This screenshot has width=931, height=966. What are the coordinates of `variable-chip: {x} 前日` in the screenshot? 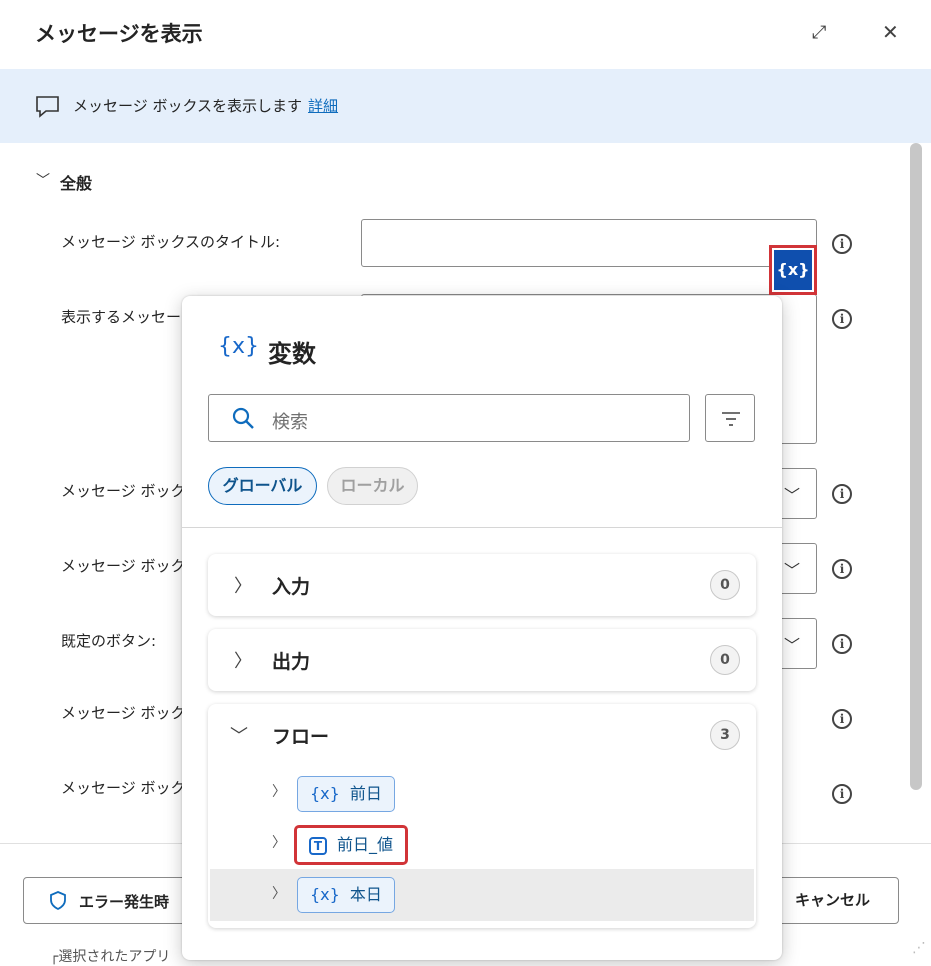 It's located at (346, 794).